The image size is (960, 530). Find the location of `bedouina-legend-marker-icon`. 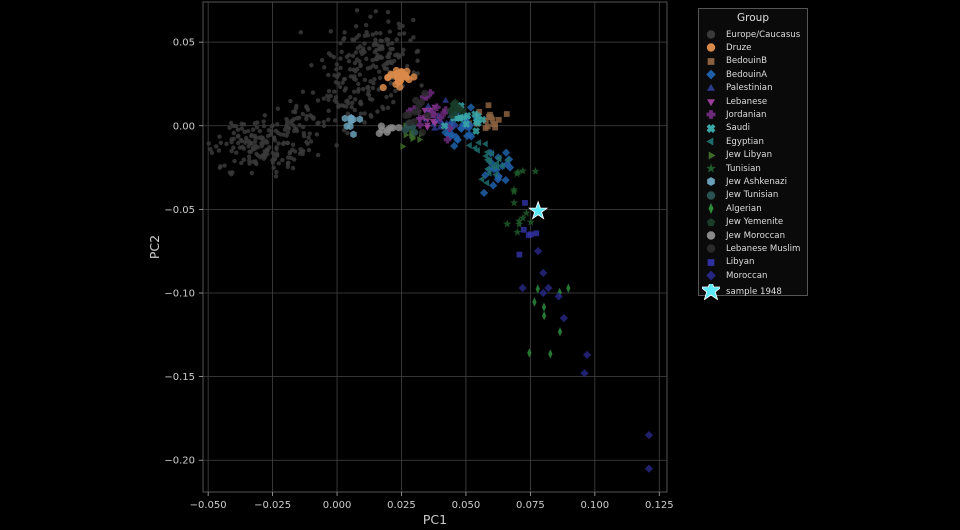

bedouina-legend-marker-icon is located at coordinates (711, 74).